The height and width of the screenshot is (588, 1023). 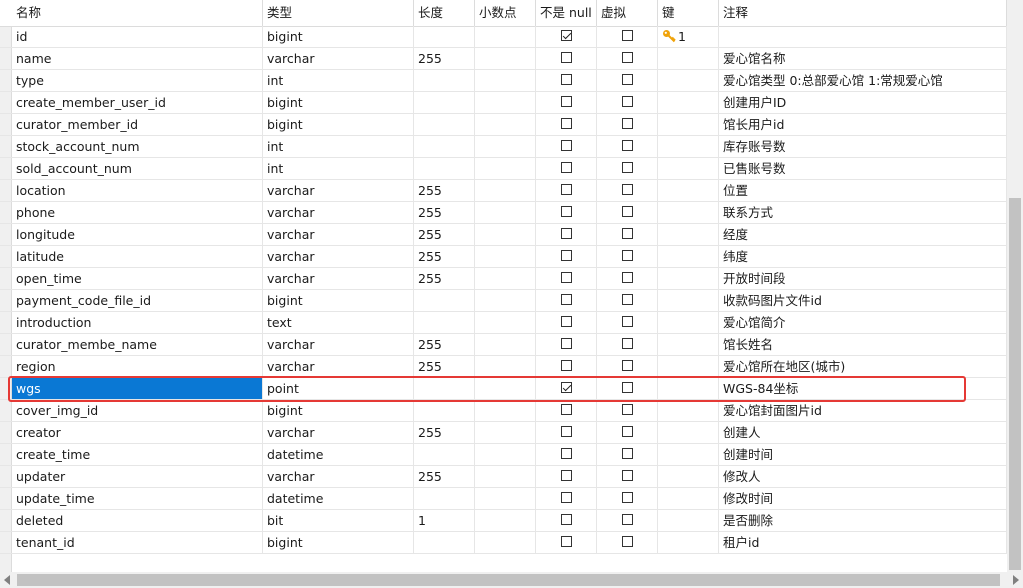 I want to click on table-row: region varchar 255 爱心馆所在地区(城市), so click(x=503, y=367).